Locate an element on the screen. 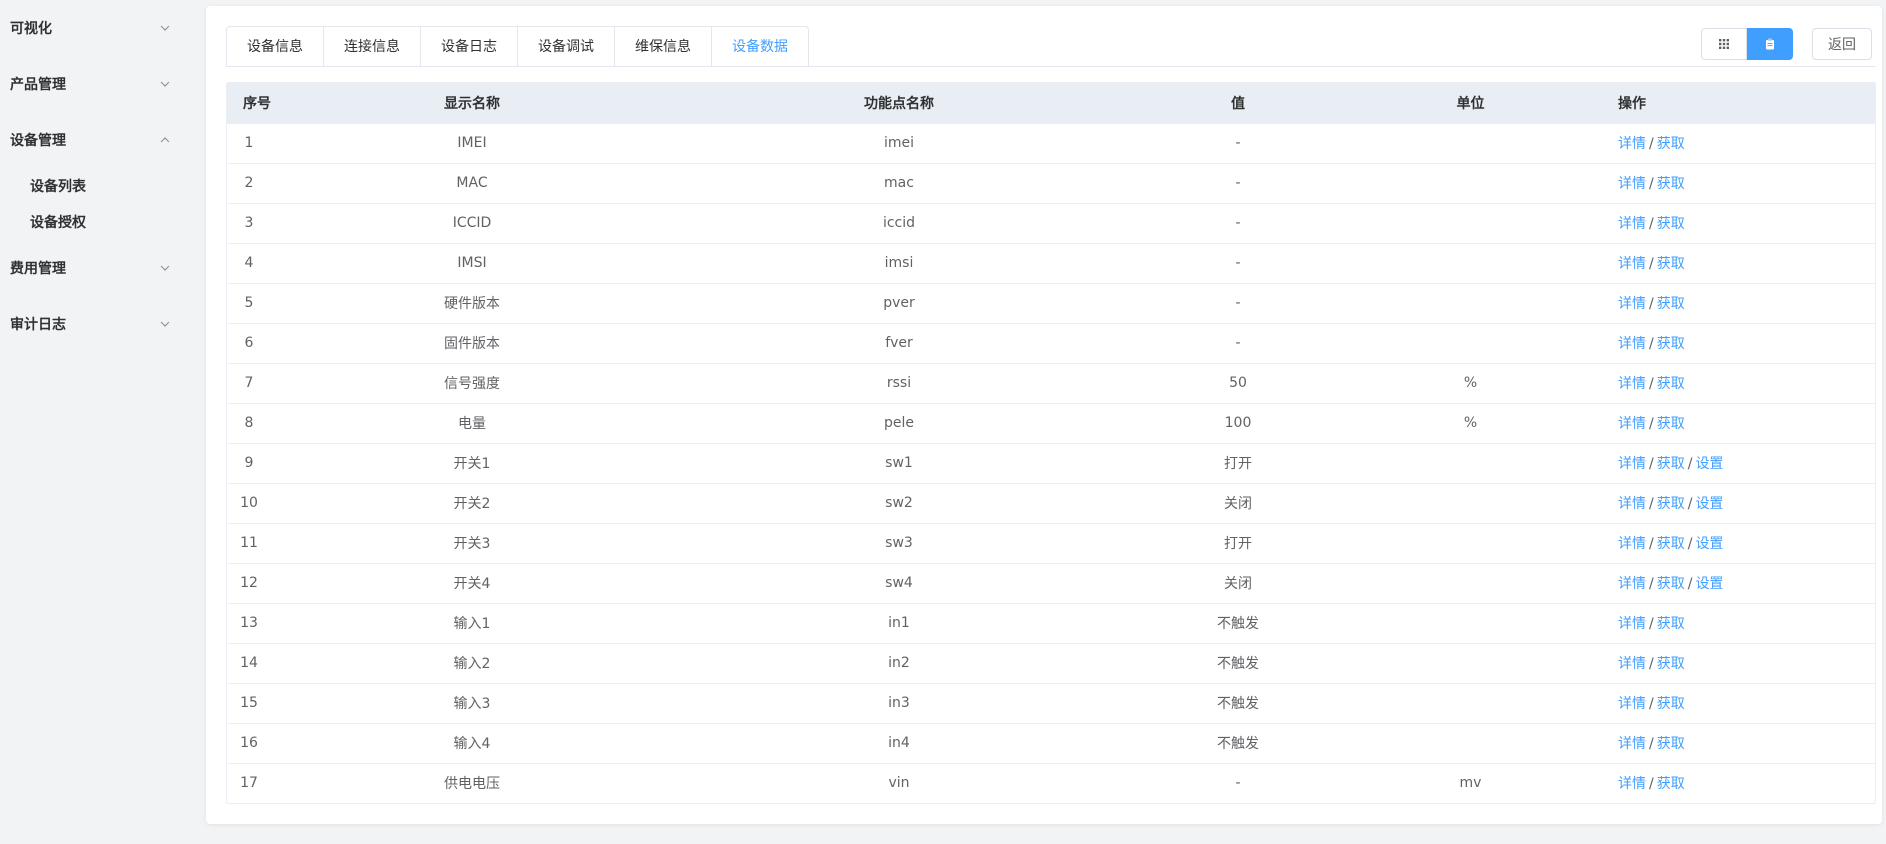 This screenshot has height=844, width=1886. cell-index: 5 is located at coordinates (257, 303).